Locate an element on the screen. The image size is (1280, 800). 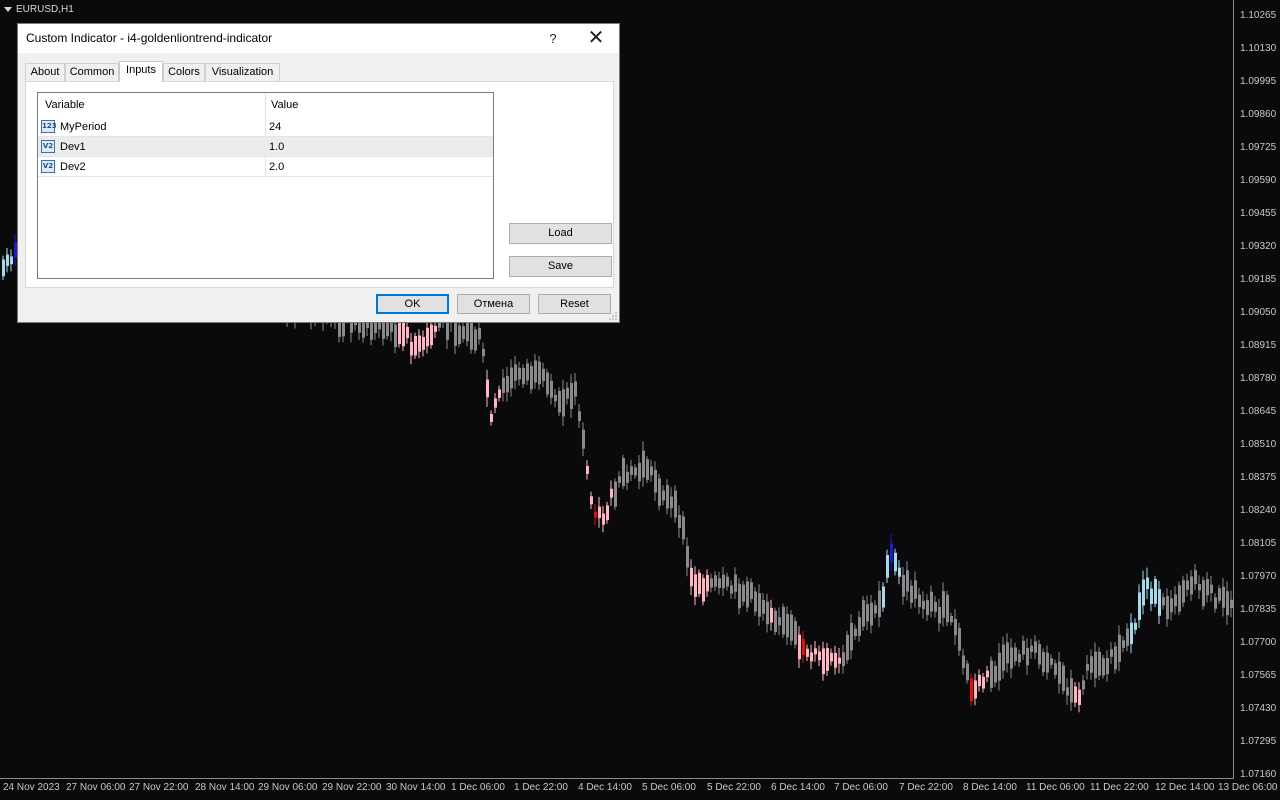
price-label: 1.07295 is located at coordinates (1258, 741).